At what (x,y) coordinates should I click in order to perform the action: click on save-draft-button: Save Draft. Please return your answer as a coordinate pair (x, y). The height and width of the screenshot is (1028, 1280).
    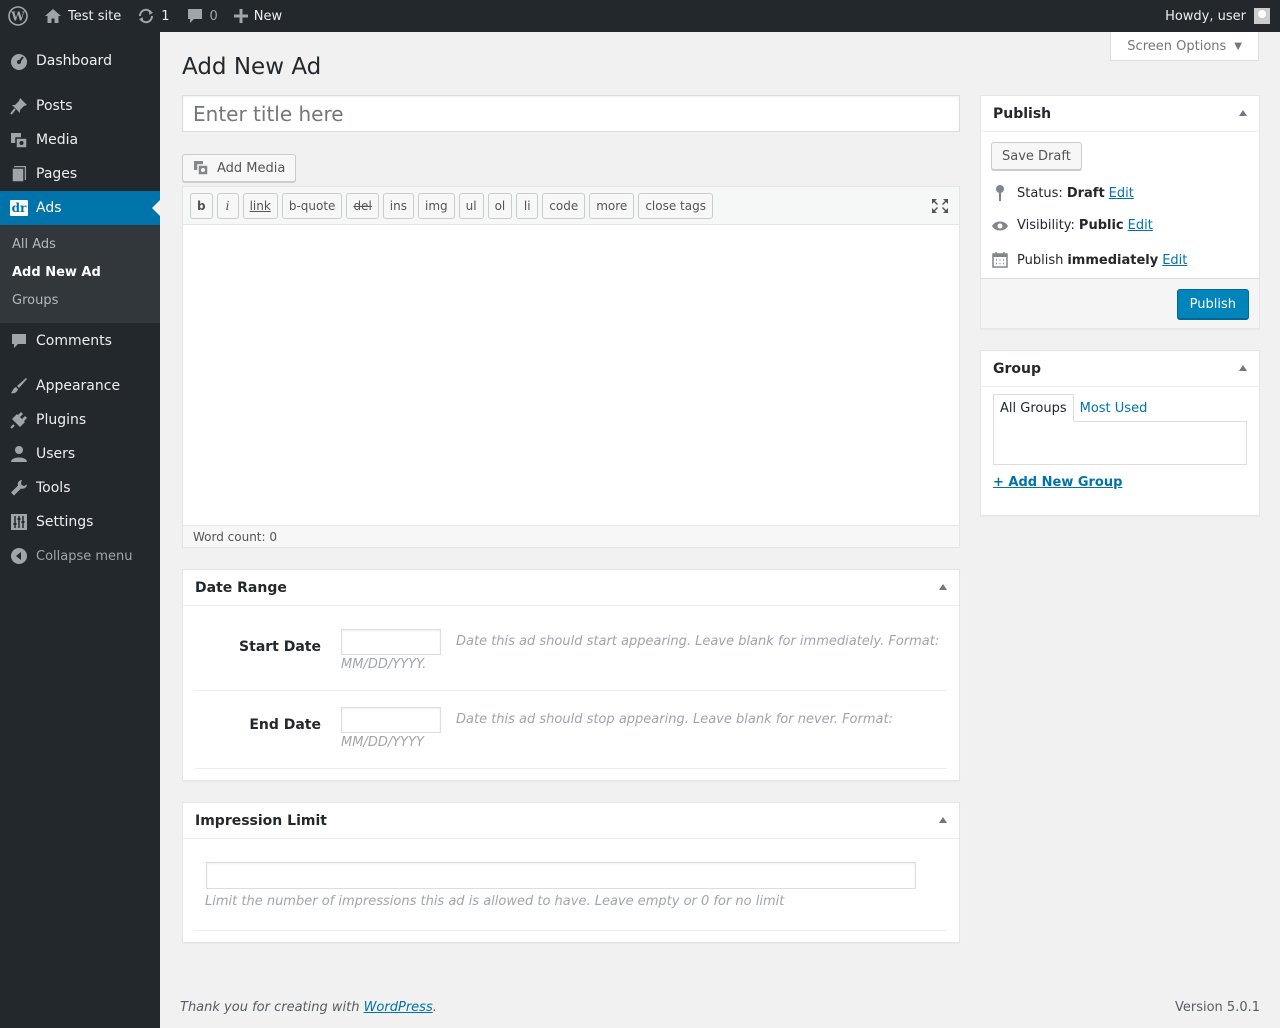
    Looking at the image, I should click on (1036, 156).